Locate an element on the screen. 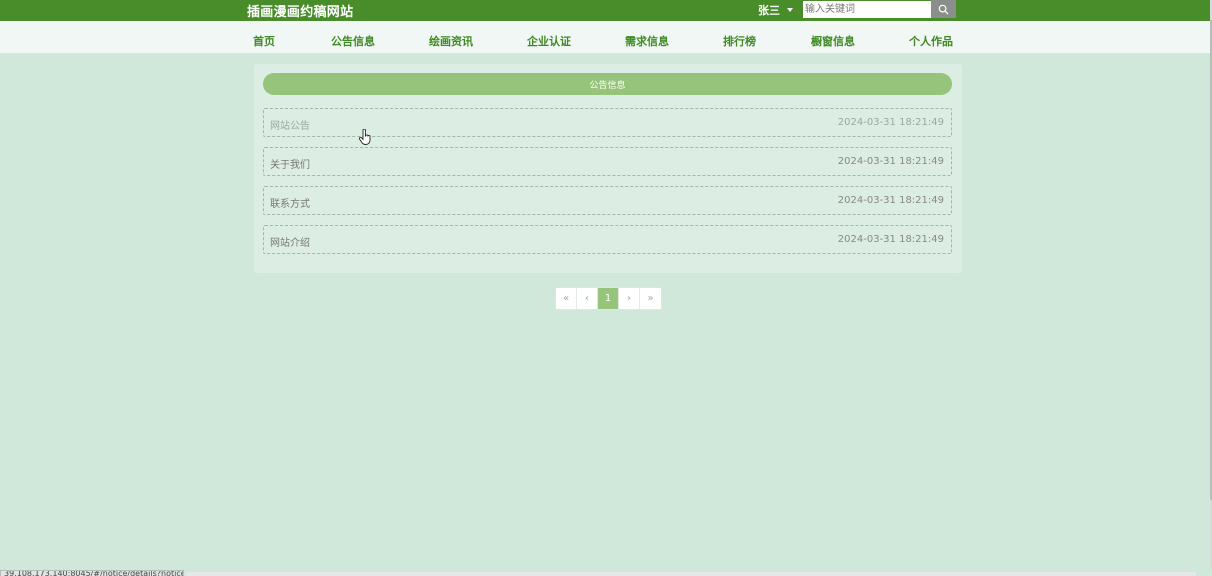 Image resolution: width=1212 pixels, height=576 pixels. search-icon is located at coordinates (943, 9).